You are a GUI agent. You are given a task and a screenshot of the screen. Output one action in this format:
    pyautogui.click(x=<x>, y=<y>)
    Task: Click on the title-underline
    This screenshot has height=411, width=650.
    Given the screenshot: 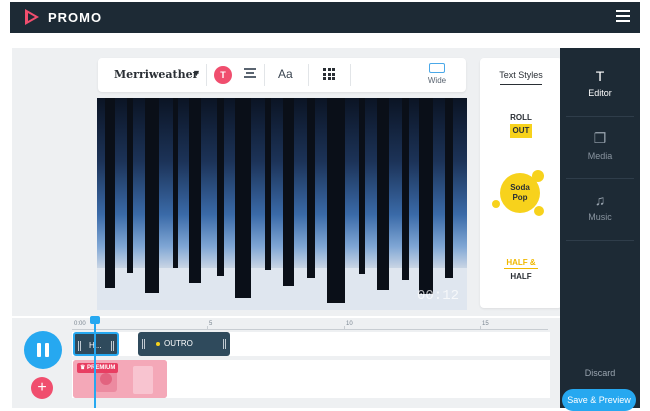 What is the action you would take?
    pyautogui.click(x=521, y=84)
    